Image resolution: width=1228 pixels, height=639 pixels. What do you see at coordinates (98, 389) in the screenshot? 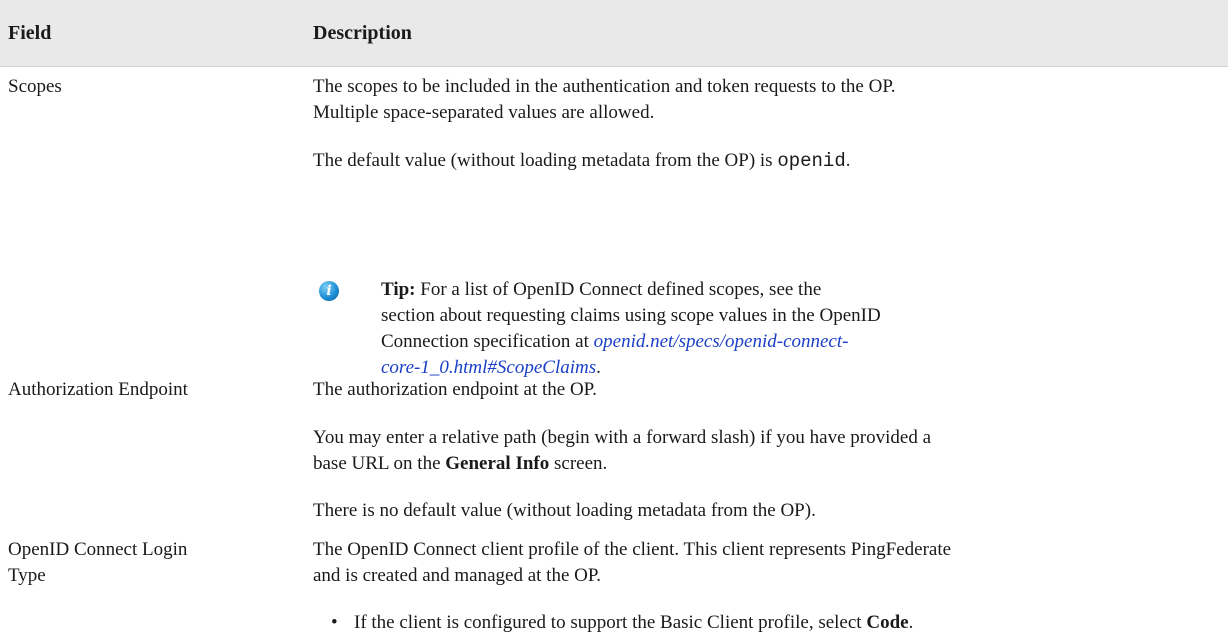
I see `field-authorization-endpoint: Authorization Endpoint` at bounding box center [98, 389].